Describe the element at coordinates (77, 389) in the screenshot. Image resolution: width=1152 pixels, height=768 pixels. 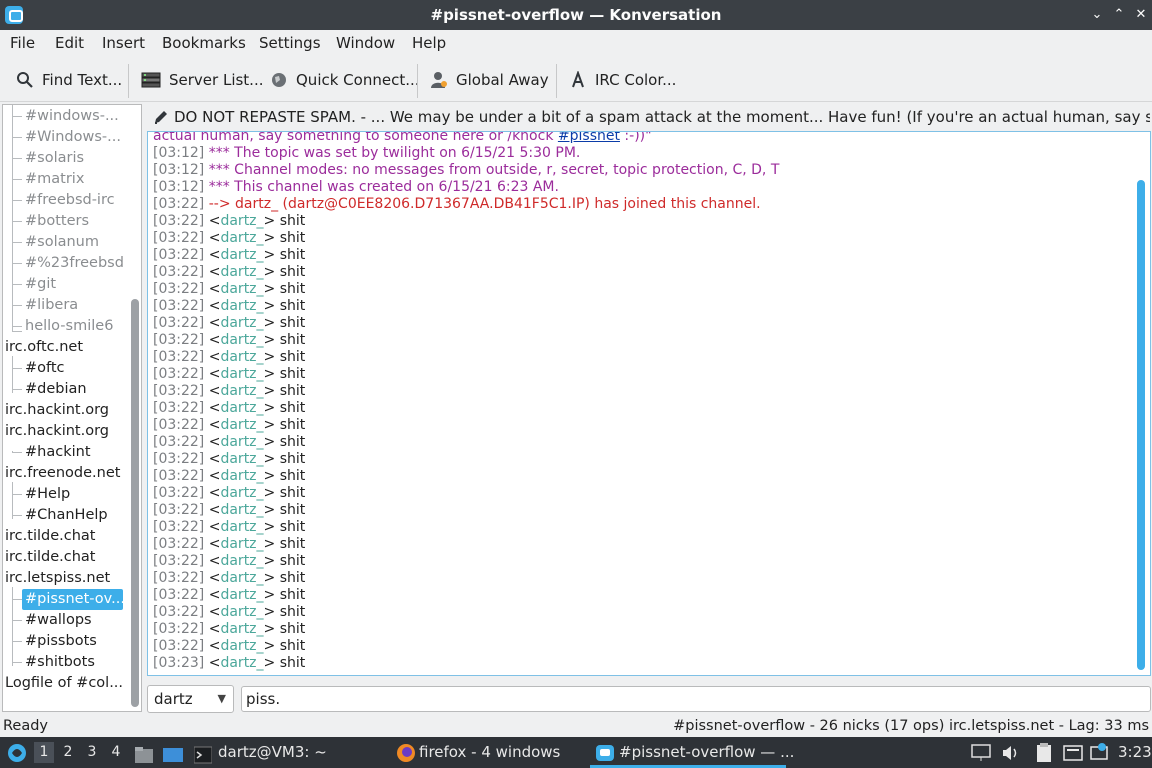
I see `channel-item: #debian` at that location.